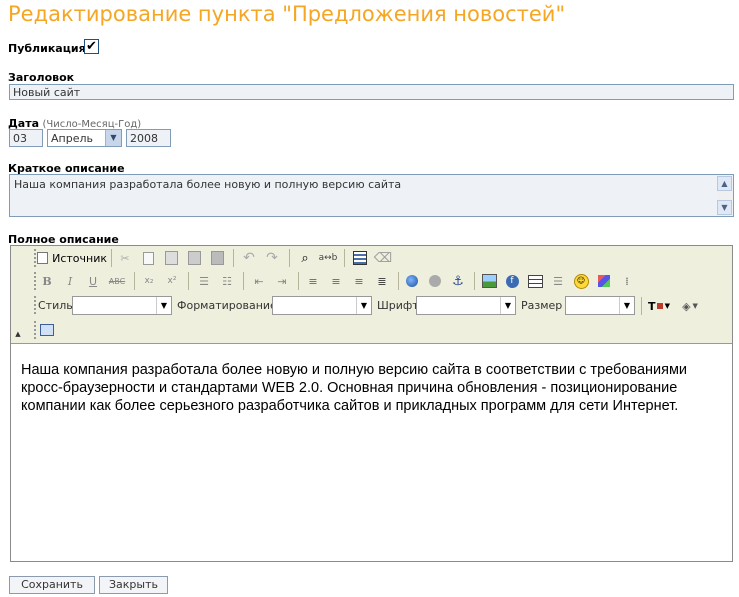 The height and width of the screenshot is (597, 739). Describe the element at coordinates (724, 195) in the screenshot. I see `scrollbar: ▲ ▼` at that location.